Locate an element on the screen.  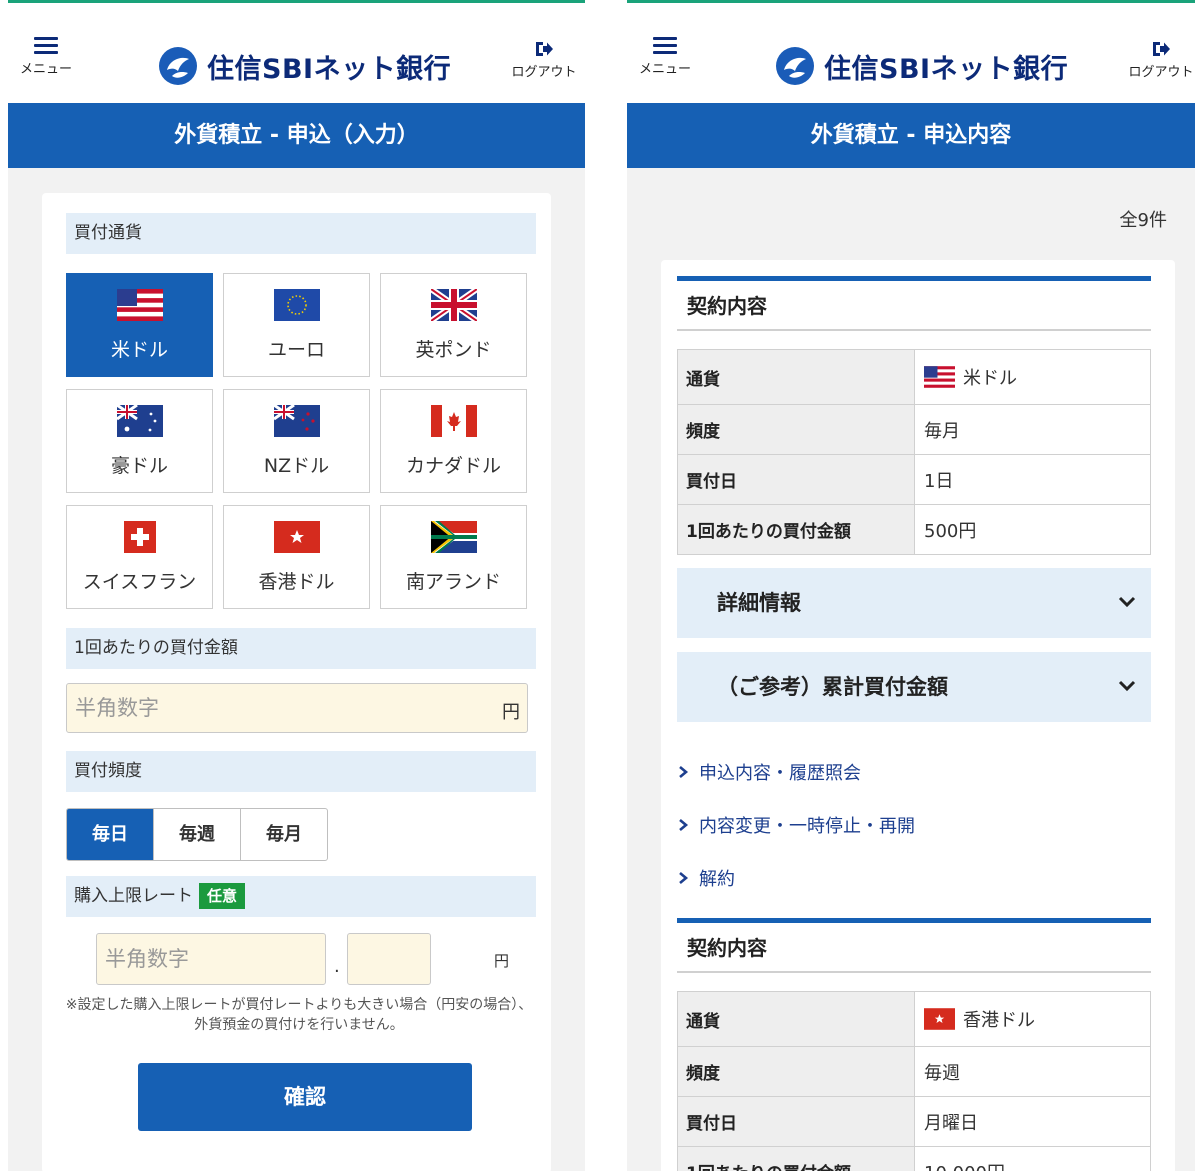
history-link: 申込内容・履歴照会 is located at coordinates (796, 771).